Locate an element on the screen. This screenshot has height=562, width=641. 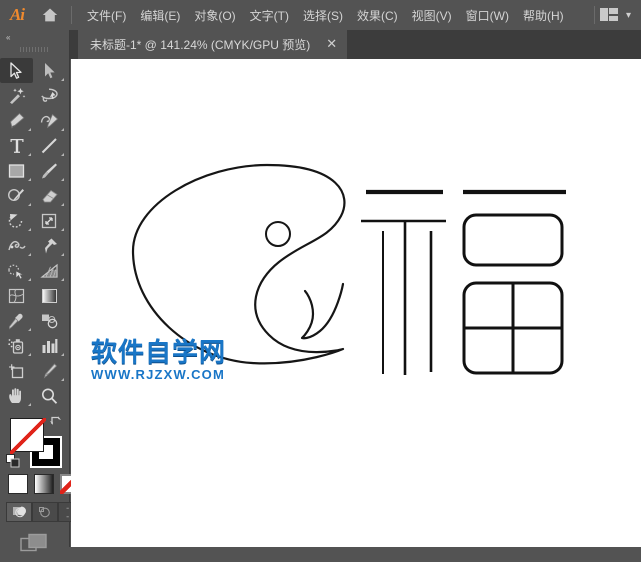
swap-fill-stroke-icon is located at coordinates (56, 421).